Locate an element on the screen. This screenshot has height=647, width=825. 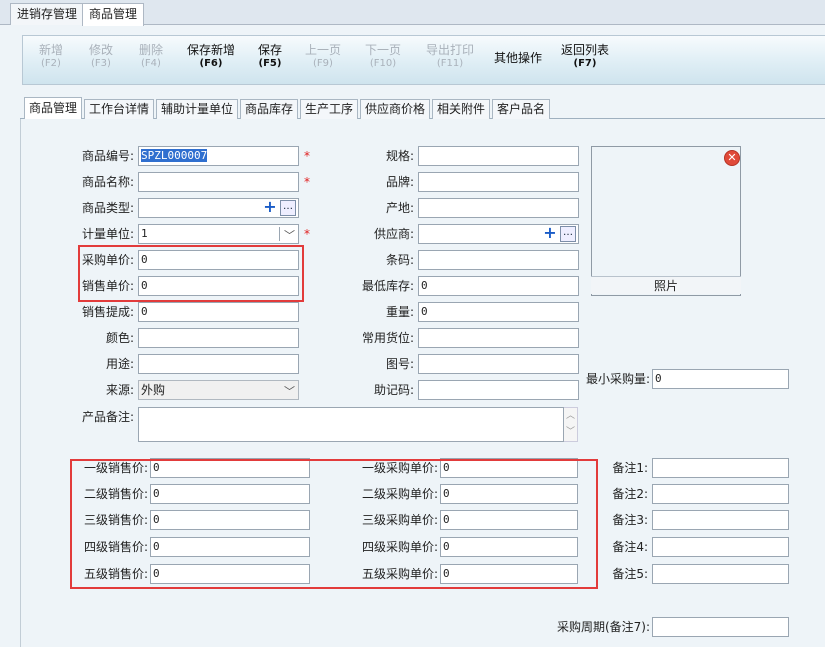
source-select: 外购 is located at coordinates (218, 390).